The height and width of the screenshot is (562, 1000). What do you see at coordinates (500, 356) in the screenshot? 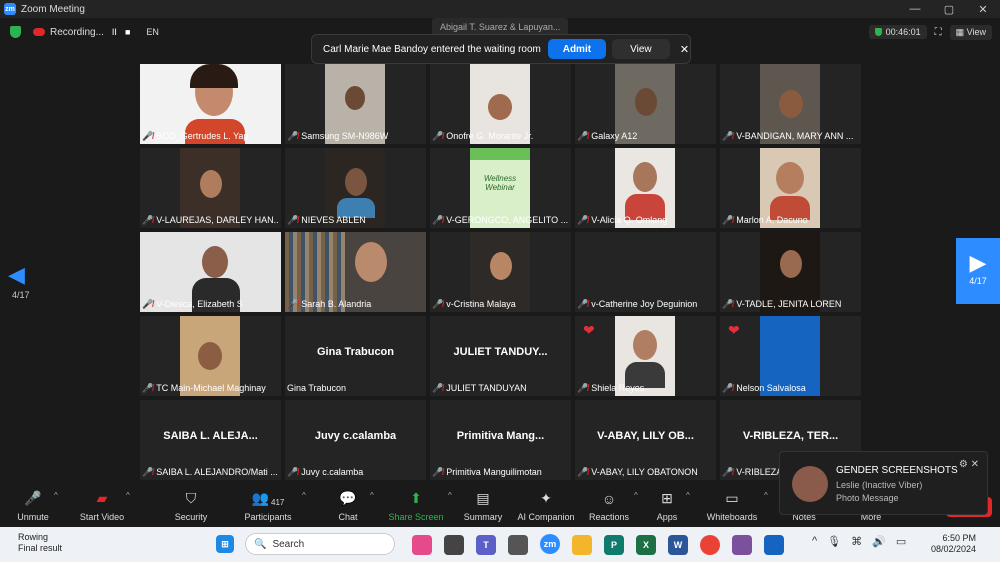
I see `participant-tile: JULIET TANDUY... 🎤̸ JULIET TANDUYAN` at bounding box center [500, 356].